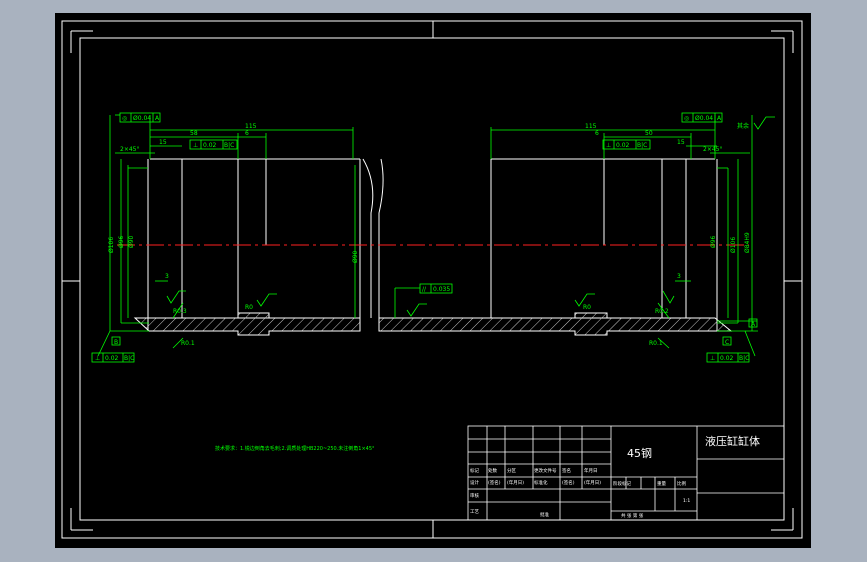 This screenshot has height=562, width=867. What do you see at coordinates (743, 126) in the screenshot?
I see `note-top-right: 其余` at bounding box center [743, 126].